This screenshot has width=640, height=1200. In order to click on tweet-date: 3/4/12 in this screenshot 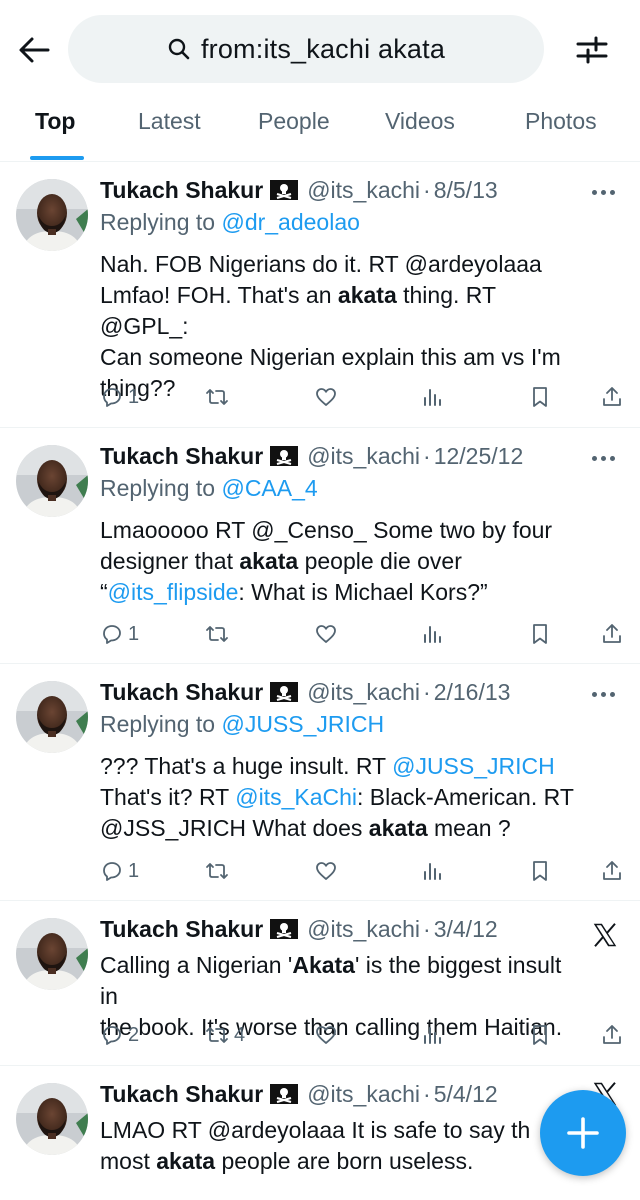, I will do `click(466, 929)`.